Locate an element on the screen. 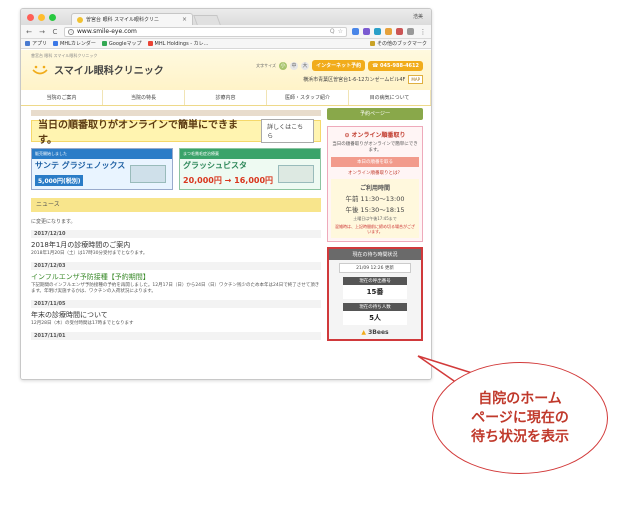 Image resolution: width=640 pixels, height=514 pixels. callout-bubble: 自院のホーム ページに現在の 待ち状況を表示 is located at coordinates (520, 418).